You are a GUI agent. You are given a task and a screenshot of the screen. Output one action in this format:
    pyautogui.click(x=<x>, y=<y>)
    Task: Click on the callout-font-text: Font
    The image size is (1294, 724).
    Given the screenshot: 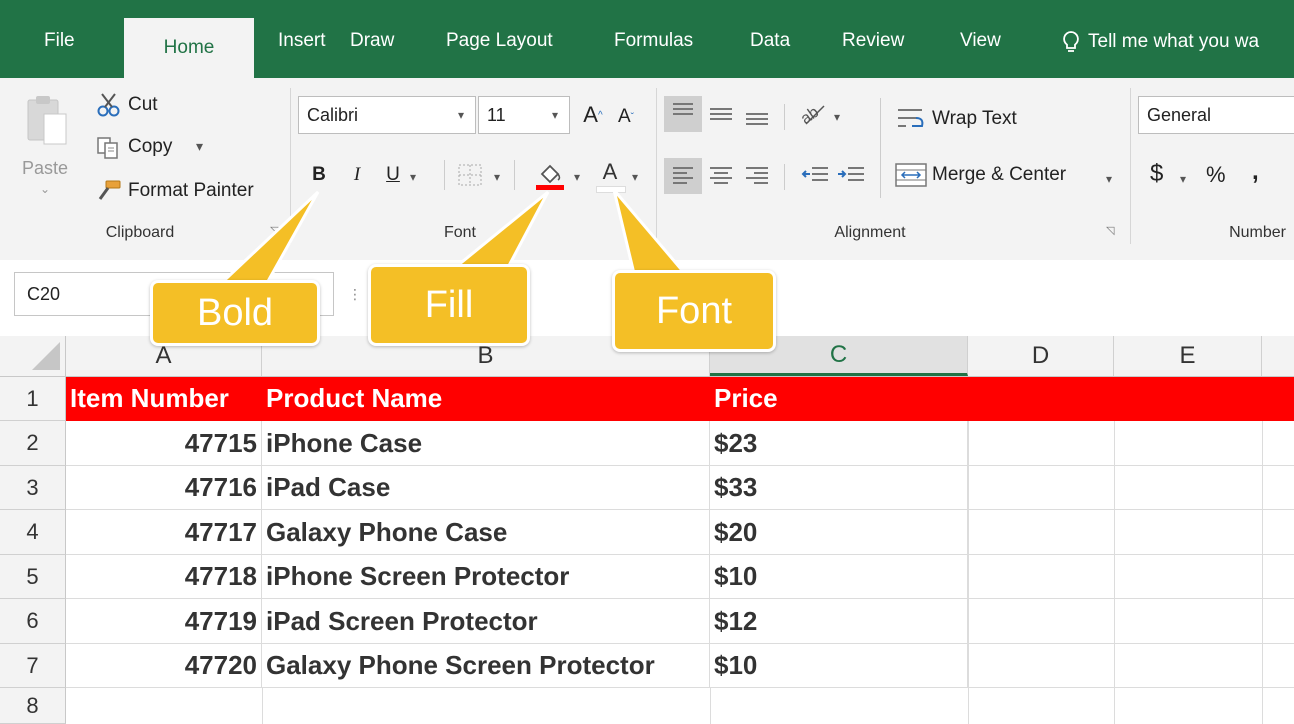 What is the action you would take?
    pyautogui.click(x=694, y=310)
    